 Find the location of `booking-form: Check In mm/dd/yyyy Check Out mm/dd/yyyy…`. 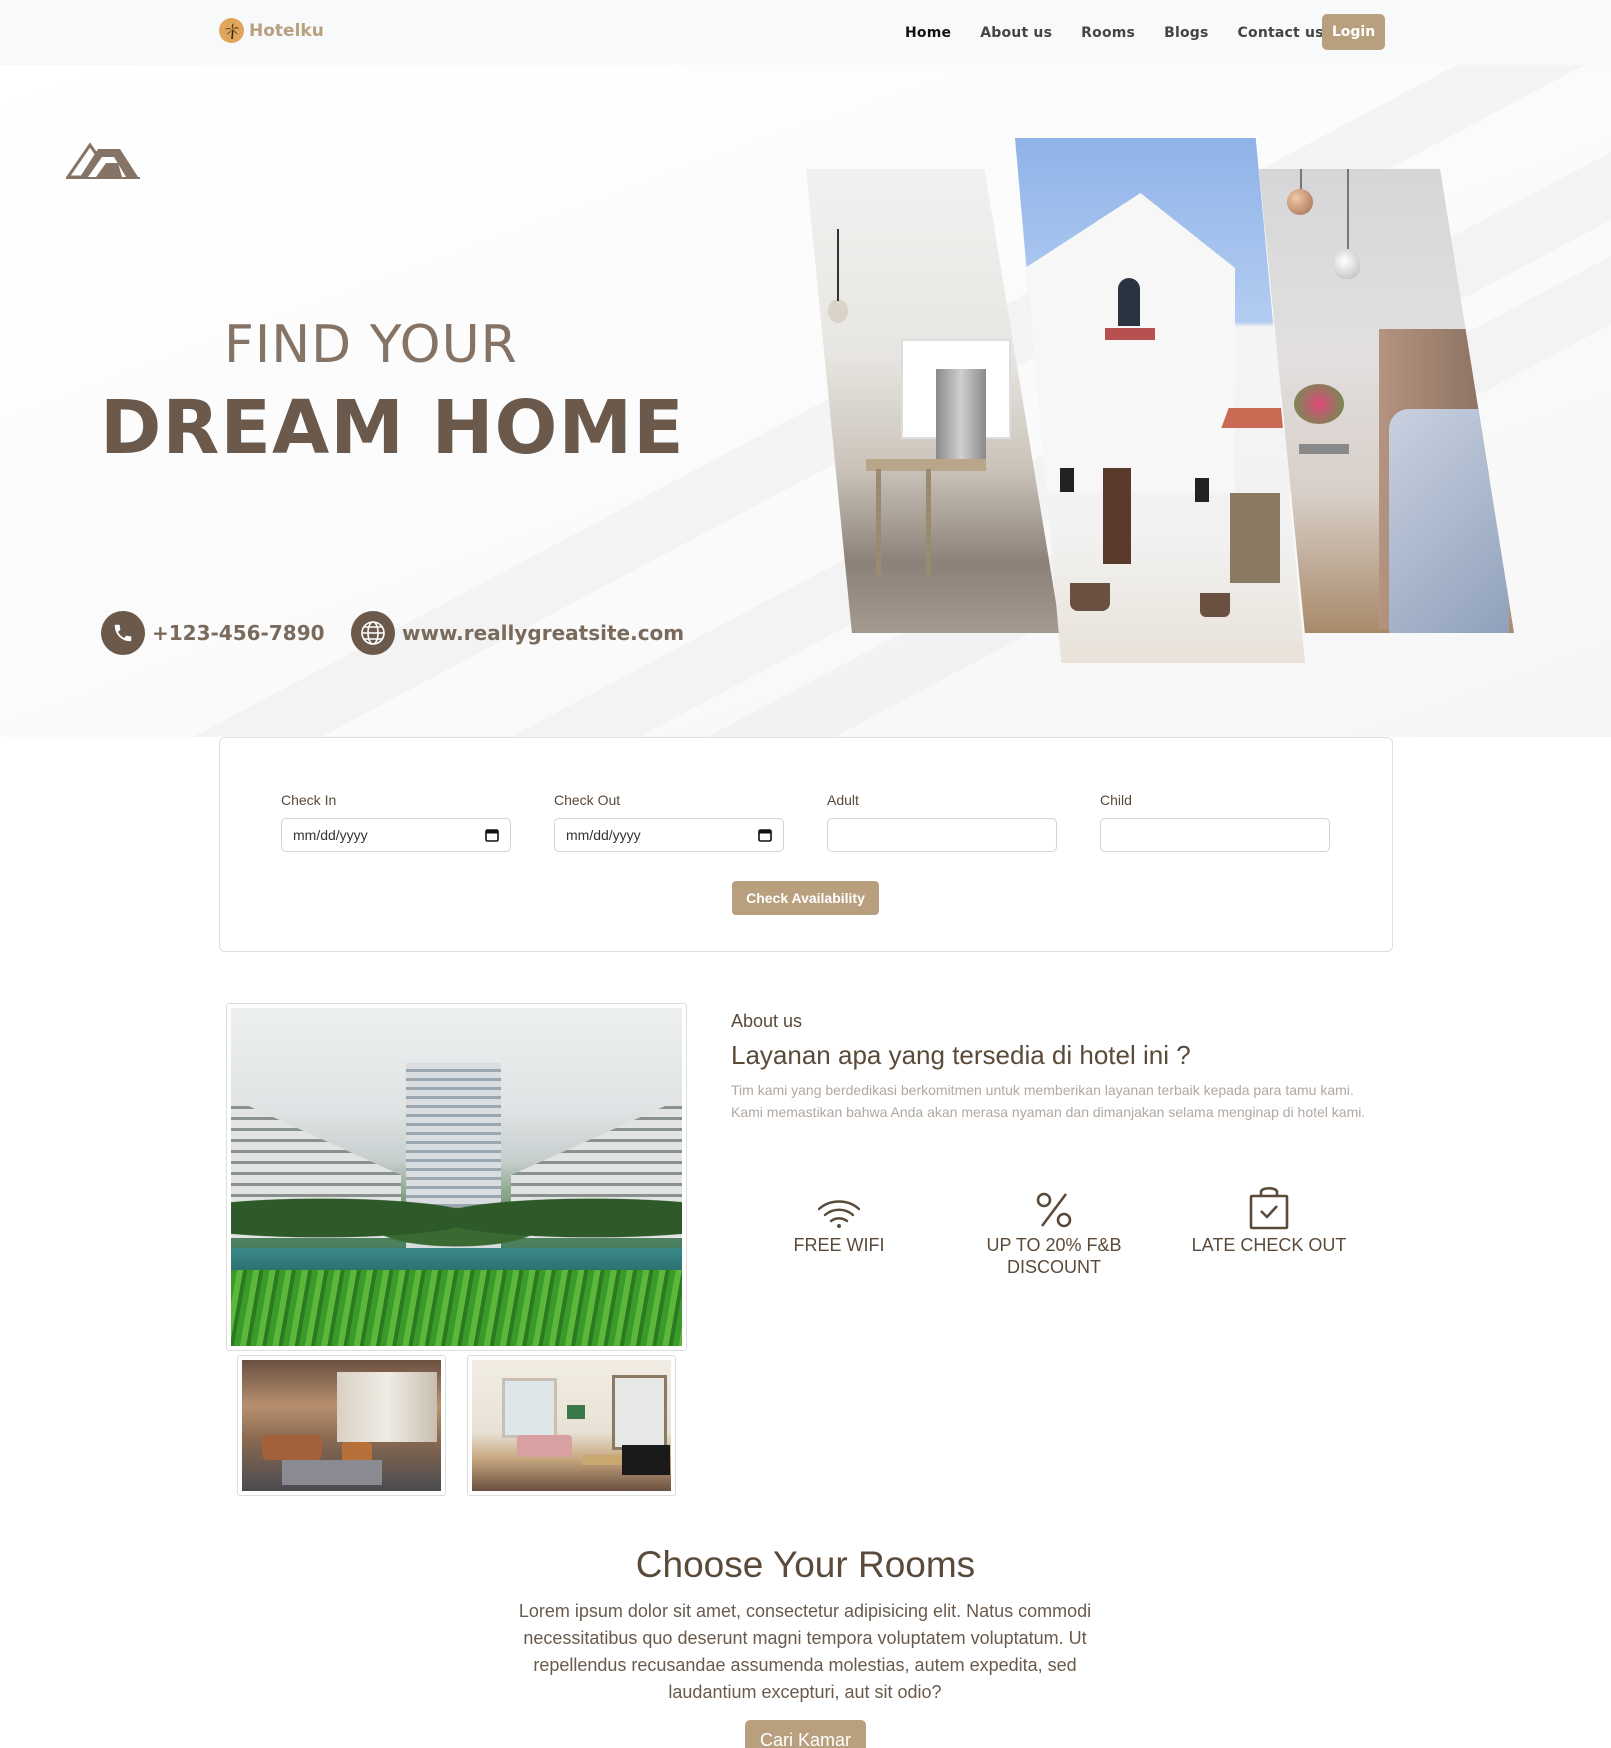

booking-form: Check In mm/dd/yyyy Check Out mm/dd/yyyy… is located at coordinates (806, 844).